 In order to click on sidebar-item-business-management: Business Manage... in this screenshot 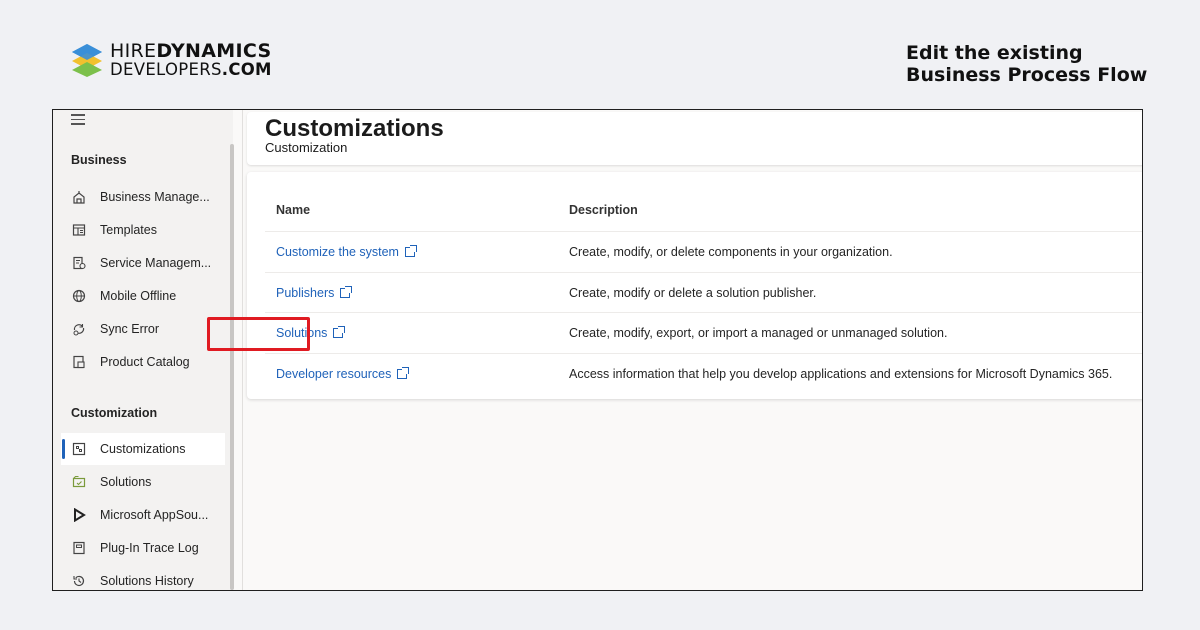, I will do `click(143, 197)`.